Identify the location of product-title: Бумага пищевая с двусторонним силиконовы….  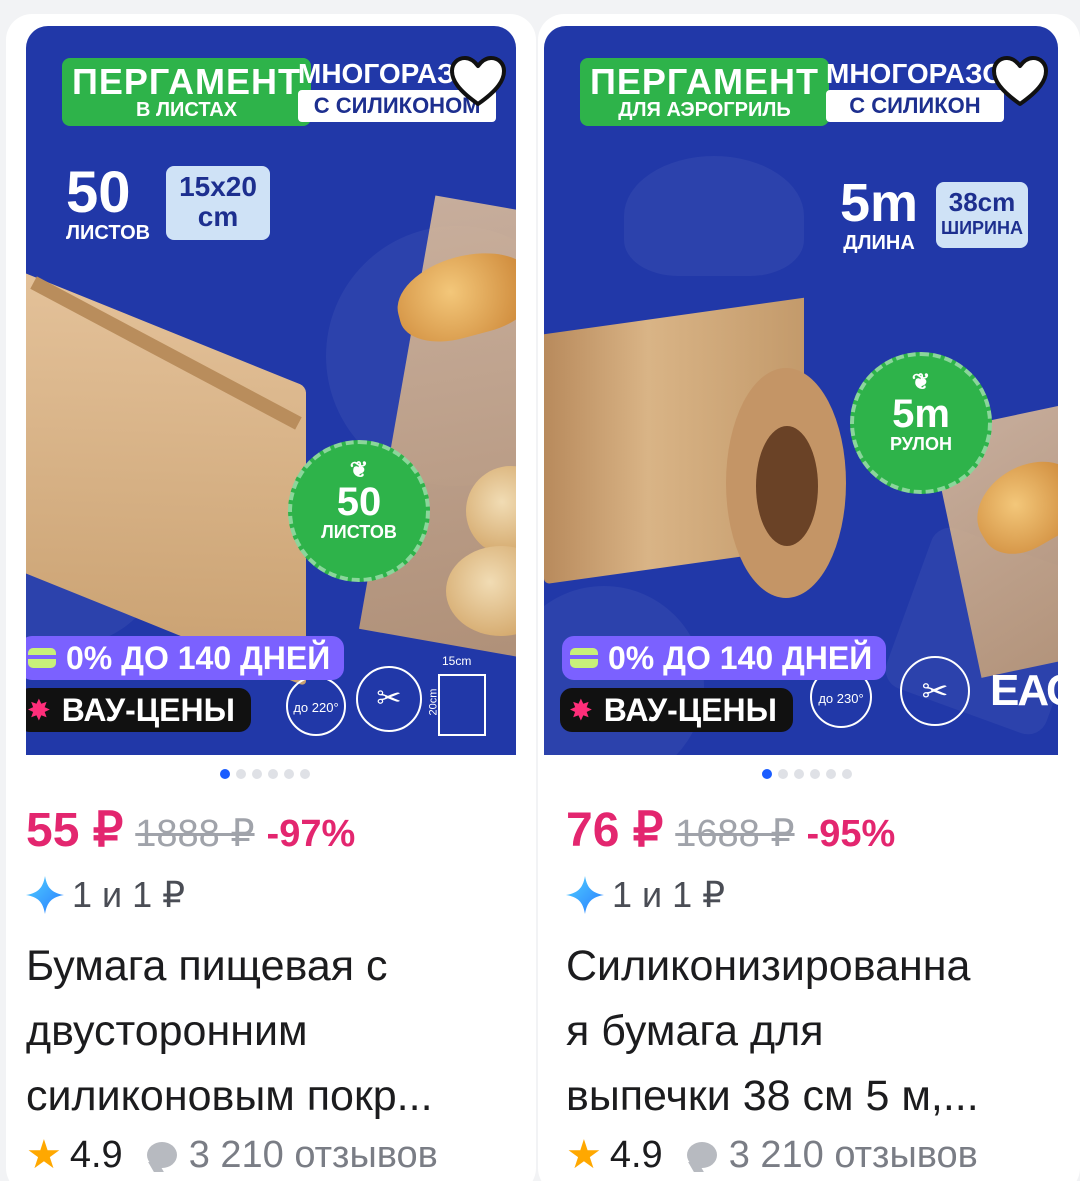
(271, 1031).